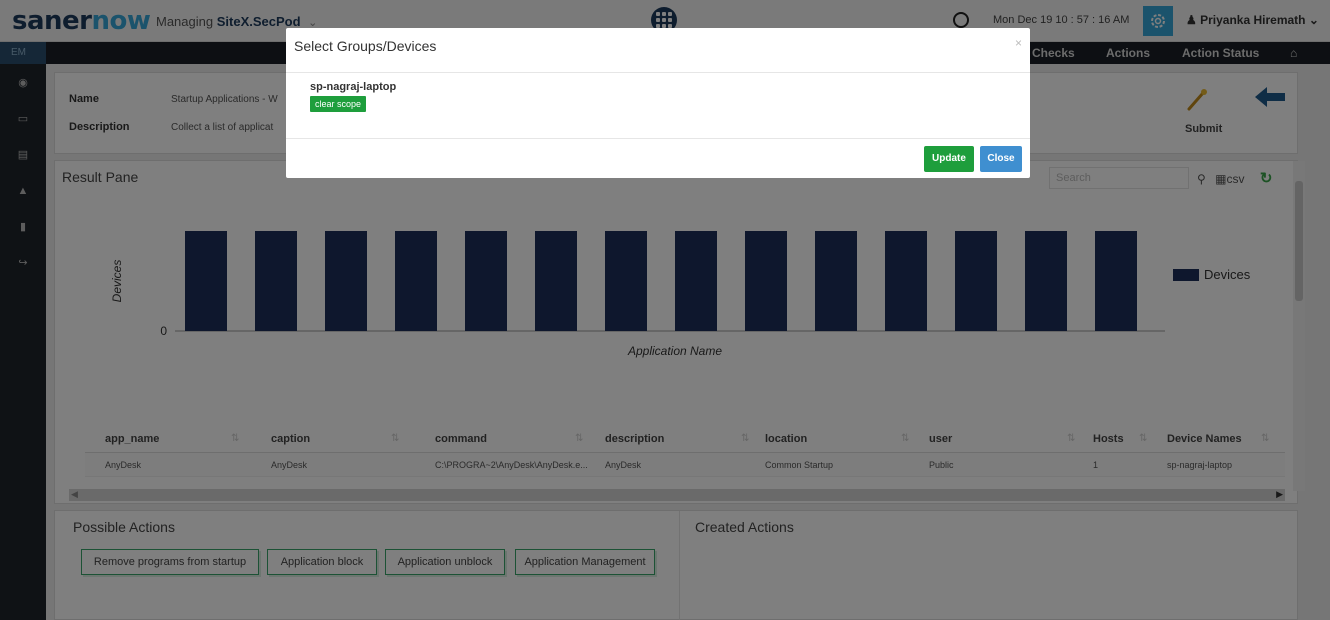  Describe the element at coordinates (1001, 159) in the screenshot. I see `close-button: Close` at that location.